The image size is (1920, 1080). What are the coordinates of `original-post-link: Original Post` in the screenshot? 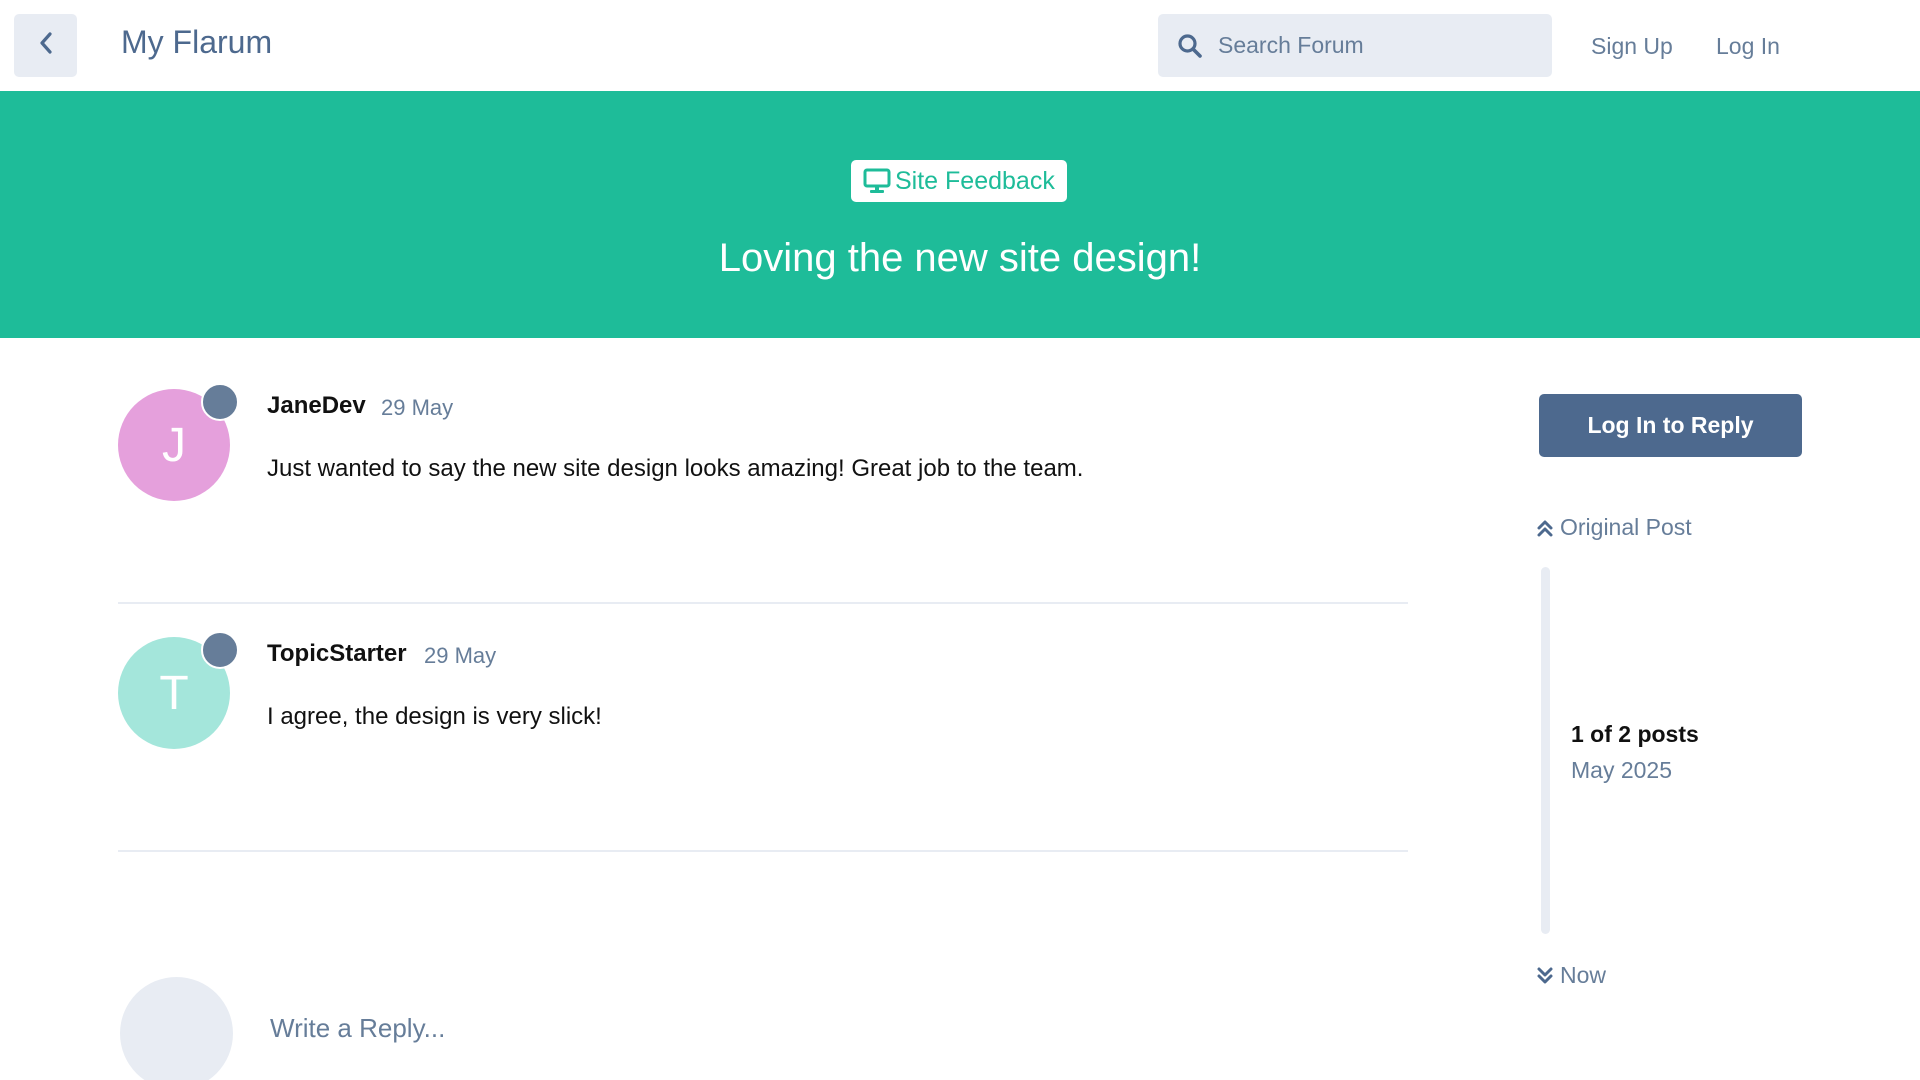 It's located at (1614, 527).